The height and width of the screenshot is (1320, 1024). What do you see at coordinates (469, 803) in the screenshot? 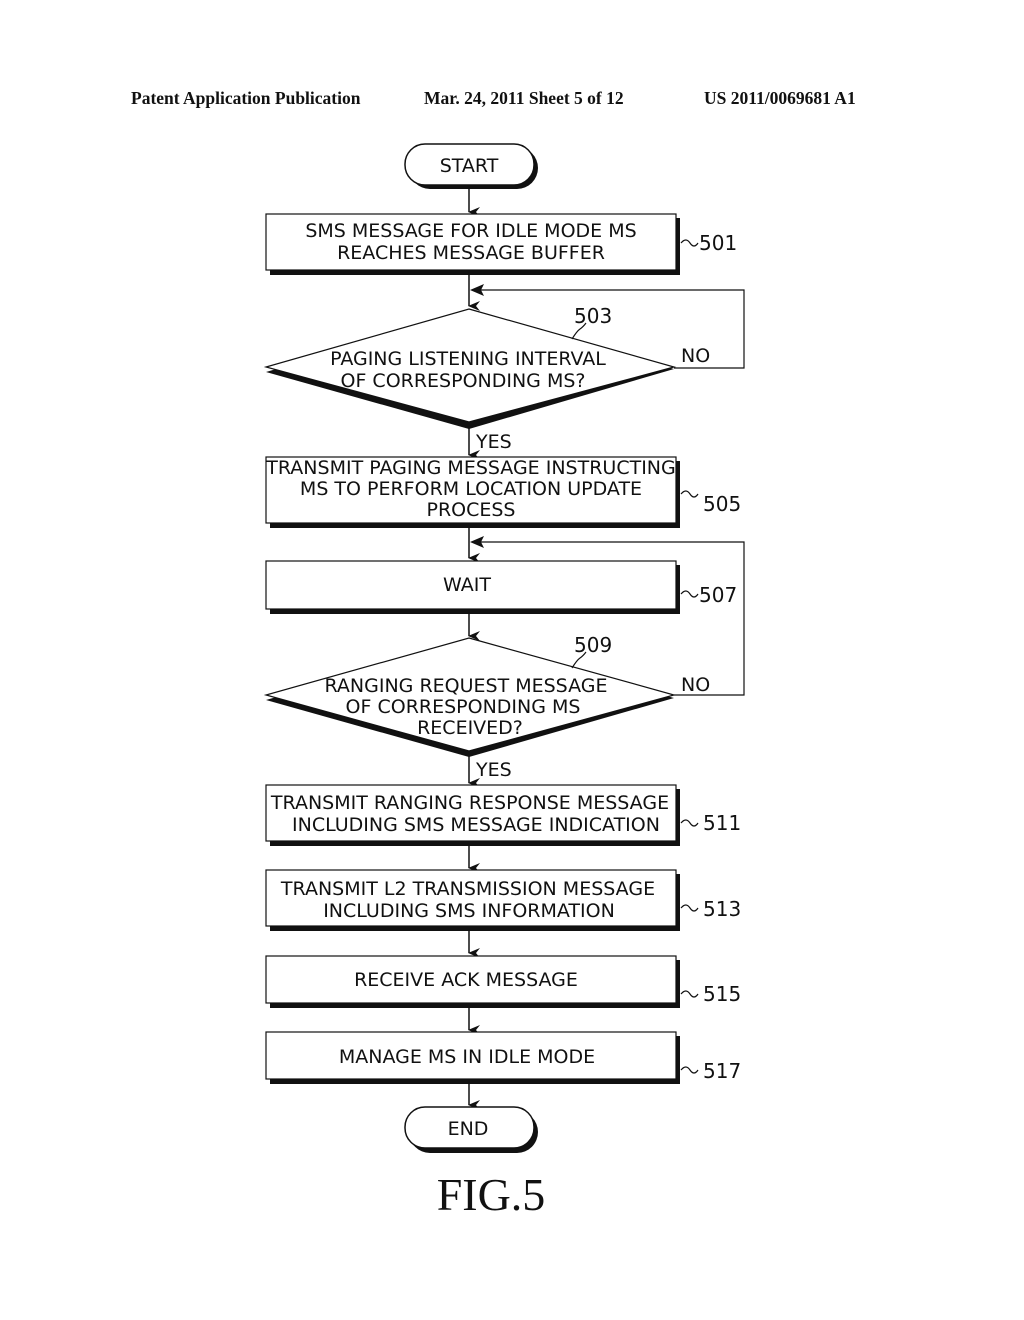
I see `step-511-line-1: TRANSMIT RANGING RESPONSE MESSAGE` at bounding box center [469, 803].